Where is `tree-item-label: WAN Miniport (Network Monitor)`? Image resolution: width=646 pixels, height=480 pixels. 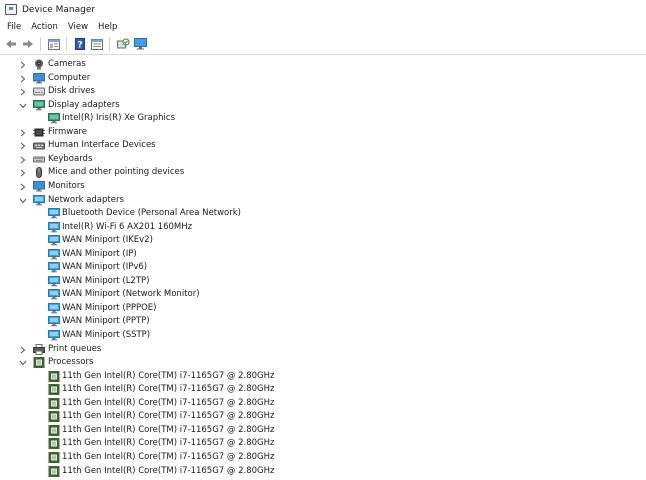
tree-item-label: WAN Miniport (Network Monitor) is located at coordinates (131, 294).